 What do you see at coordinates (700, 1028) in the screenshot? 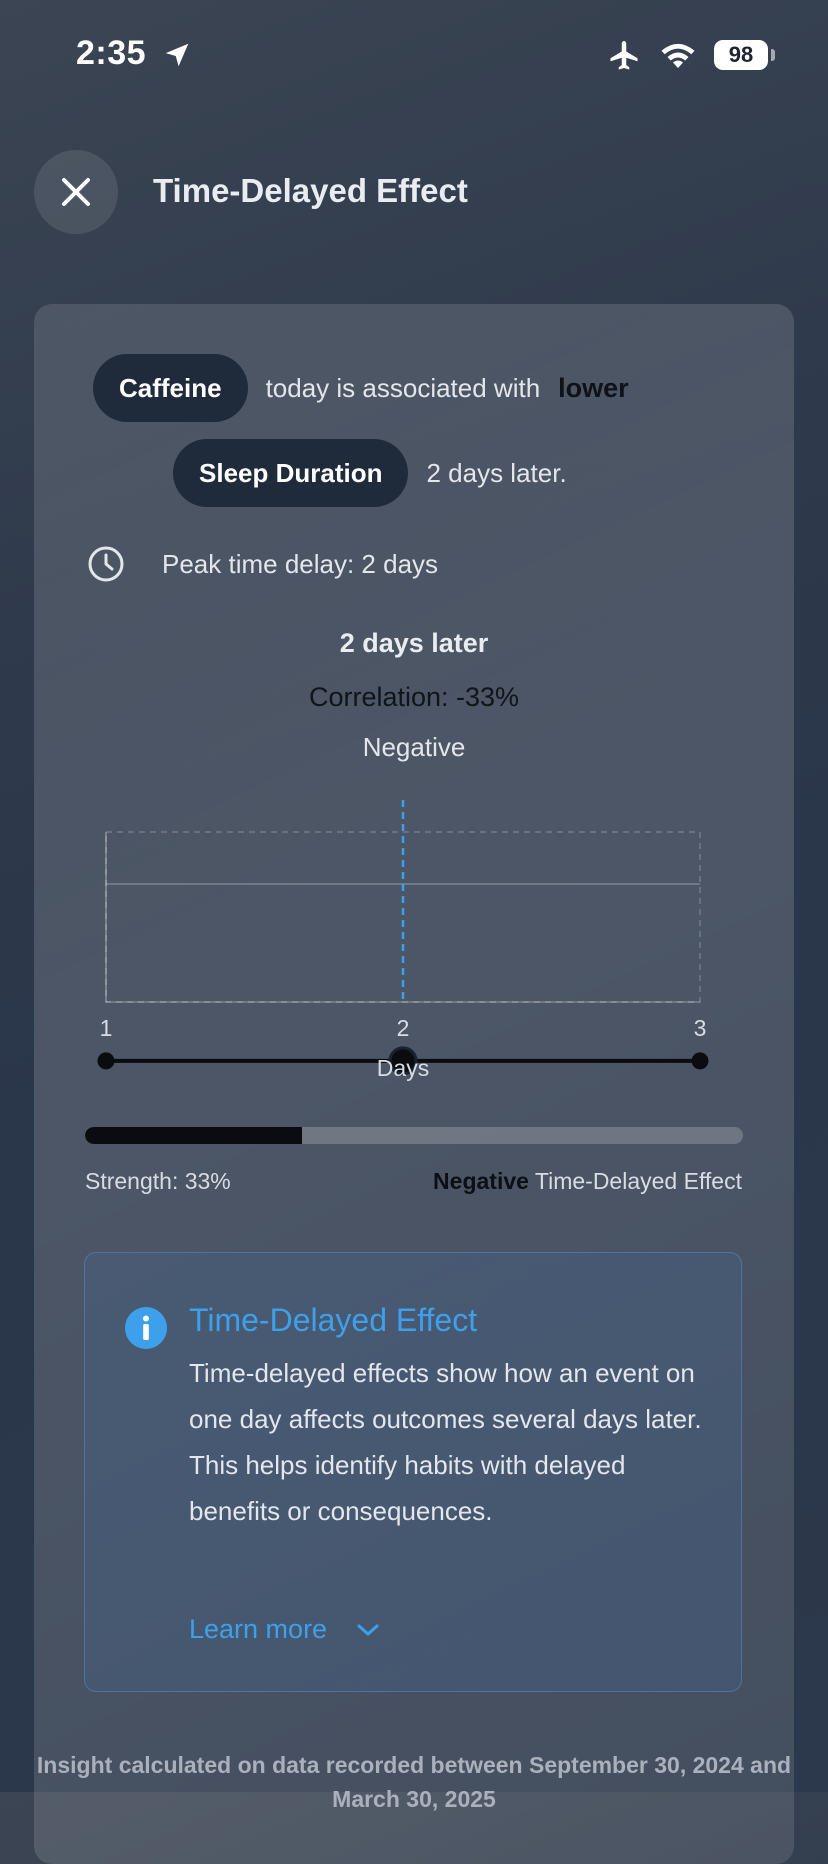
I see `x-tick-label: 3` at bounding box center [700, 1028].